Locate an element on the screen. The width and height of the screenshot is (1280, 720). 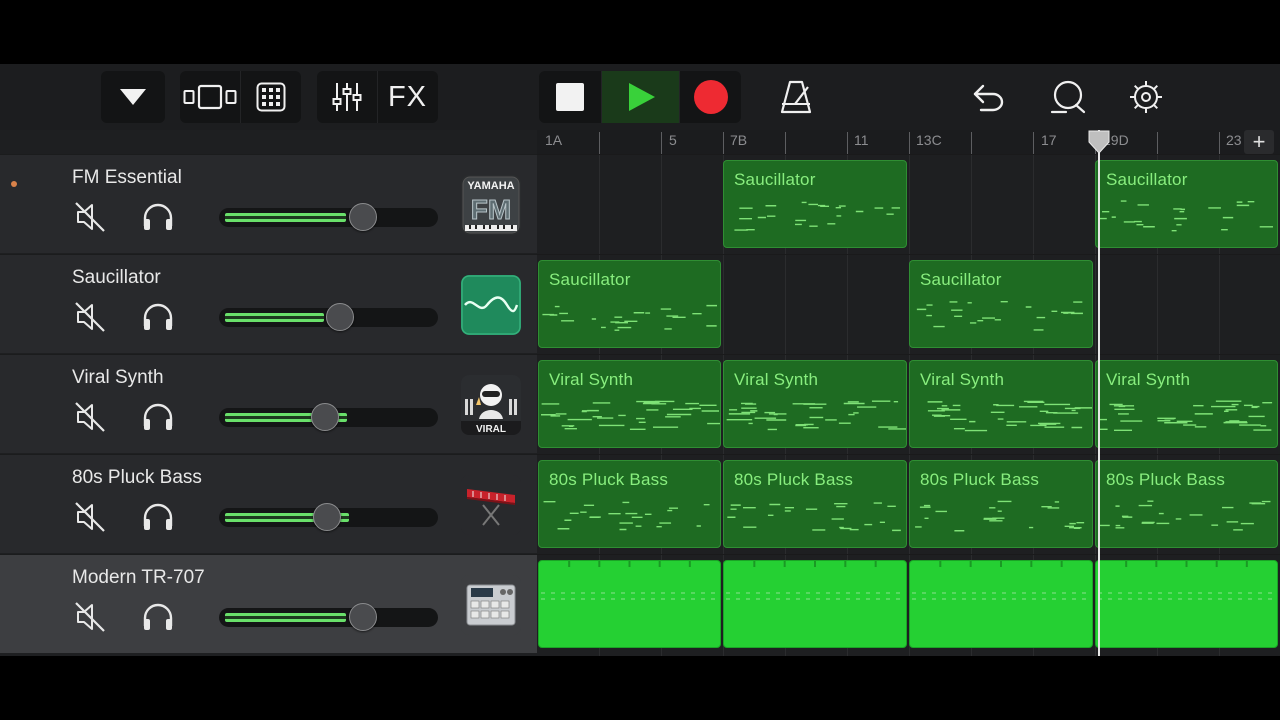
yamaha-fm-icon: YAMAHA FM is located at coordinates (491, 205).